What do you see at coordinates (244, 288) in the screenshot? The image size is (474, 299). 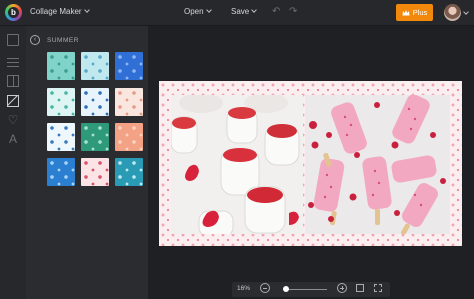 I see `zoom-percent: 16%` at bounding box center [244, 288].